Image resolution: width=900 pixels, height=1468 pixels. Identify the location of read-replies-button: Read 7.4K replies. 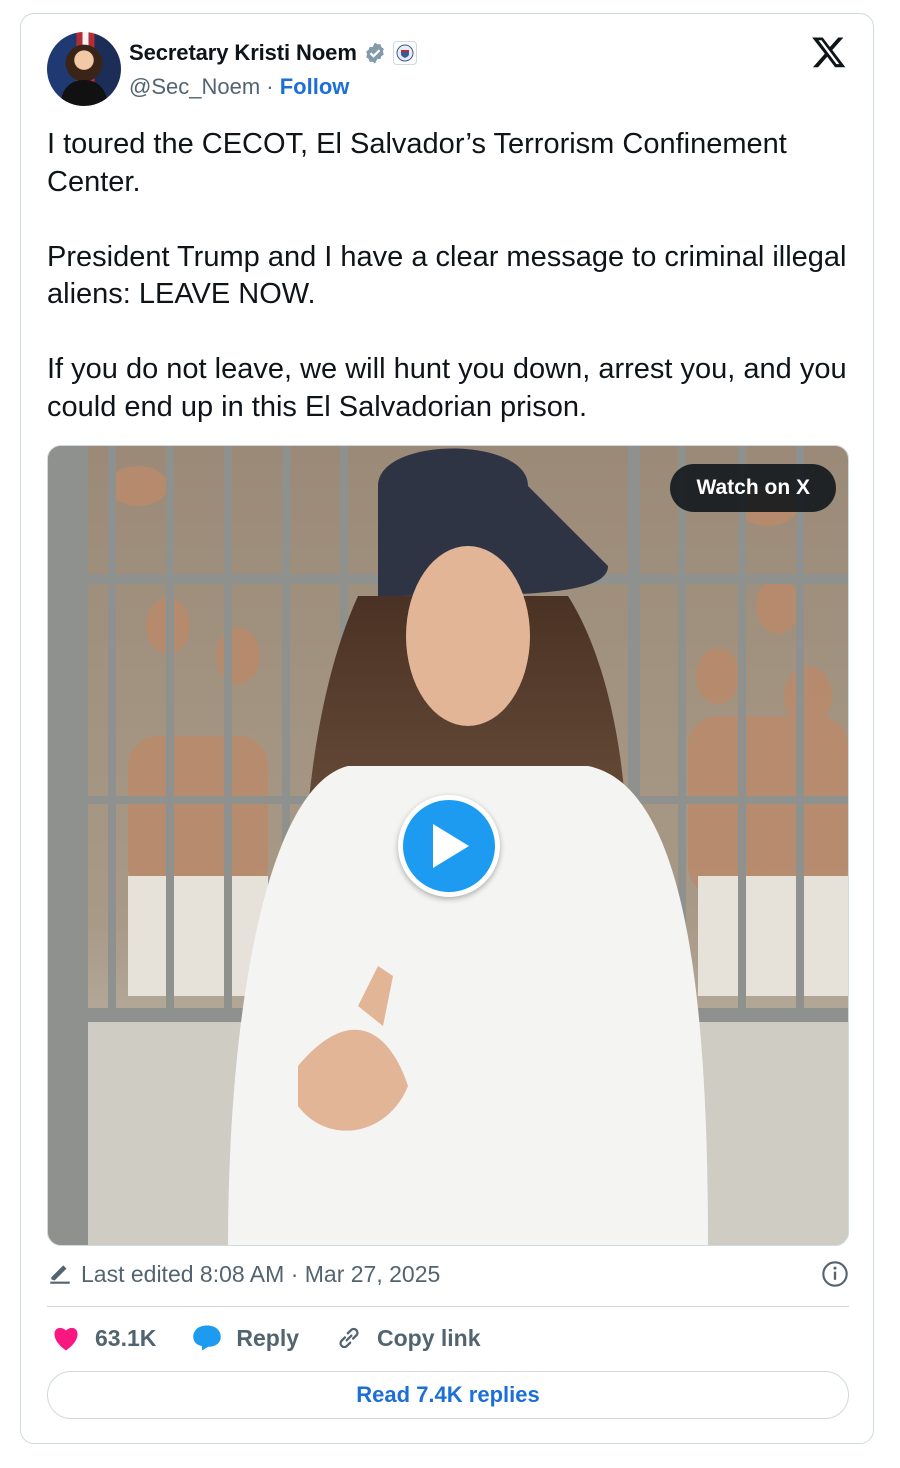
(448, 1395).